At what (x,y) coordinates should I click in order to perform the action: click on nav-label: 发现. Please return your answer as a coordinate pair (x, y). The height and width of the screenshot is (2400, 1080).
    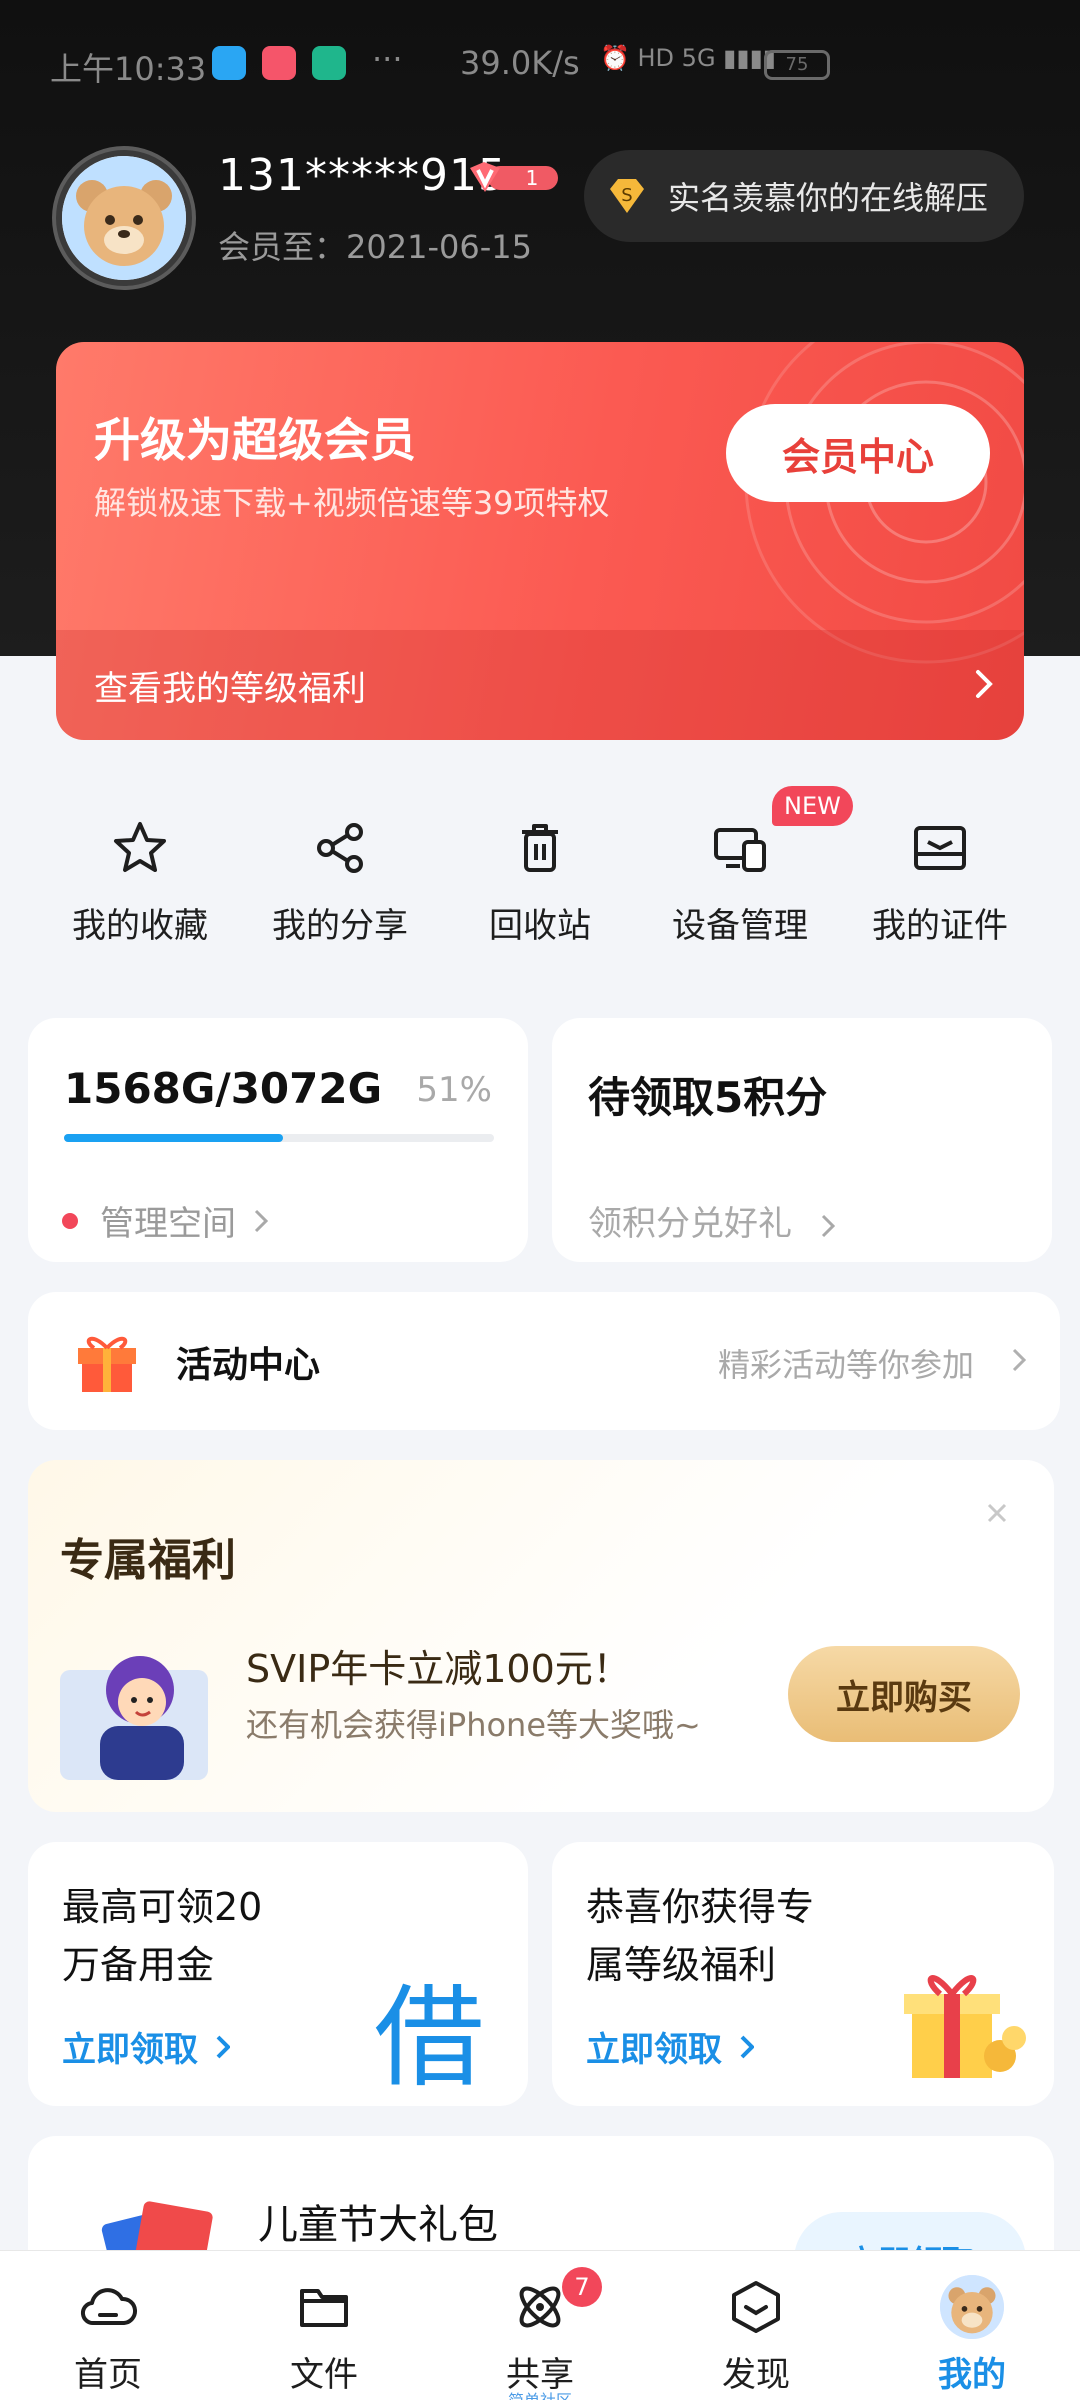
    Looking at the image, I should click on (756, 2375).